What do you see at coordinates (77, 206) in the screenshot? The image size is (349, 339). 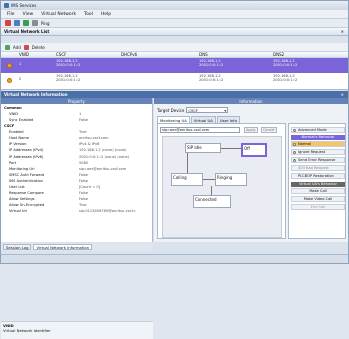 I see `property-row: Allow Un-Encrypted True` at bounding box center [77, 206].